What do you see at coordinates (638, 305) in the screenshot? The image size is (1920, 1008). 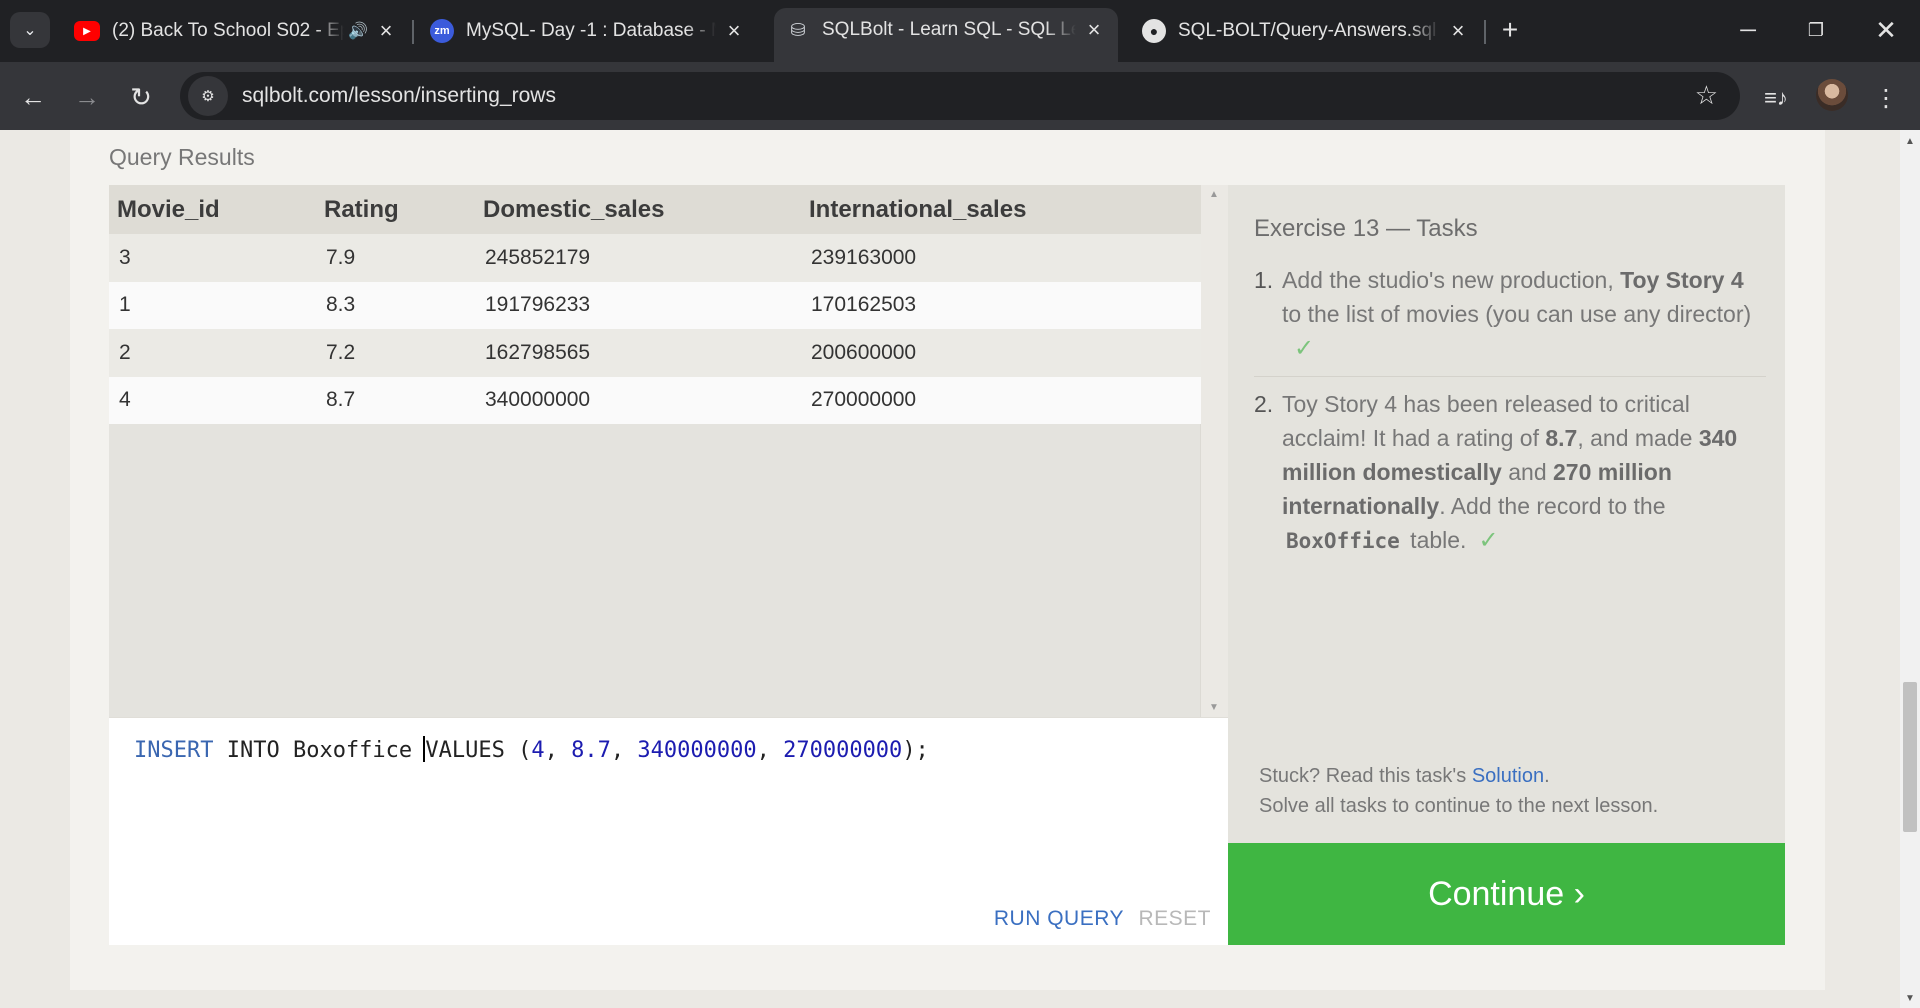 I see `table-cell: 191796233` at bounding box center [638, 305].